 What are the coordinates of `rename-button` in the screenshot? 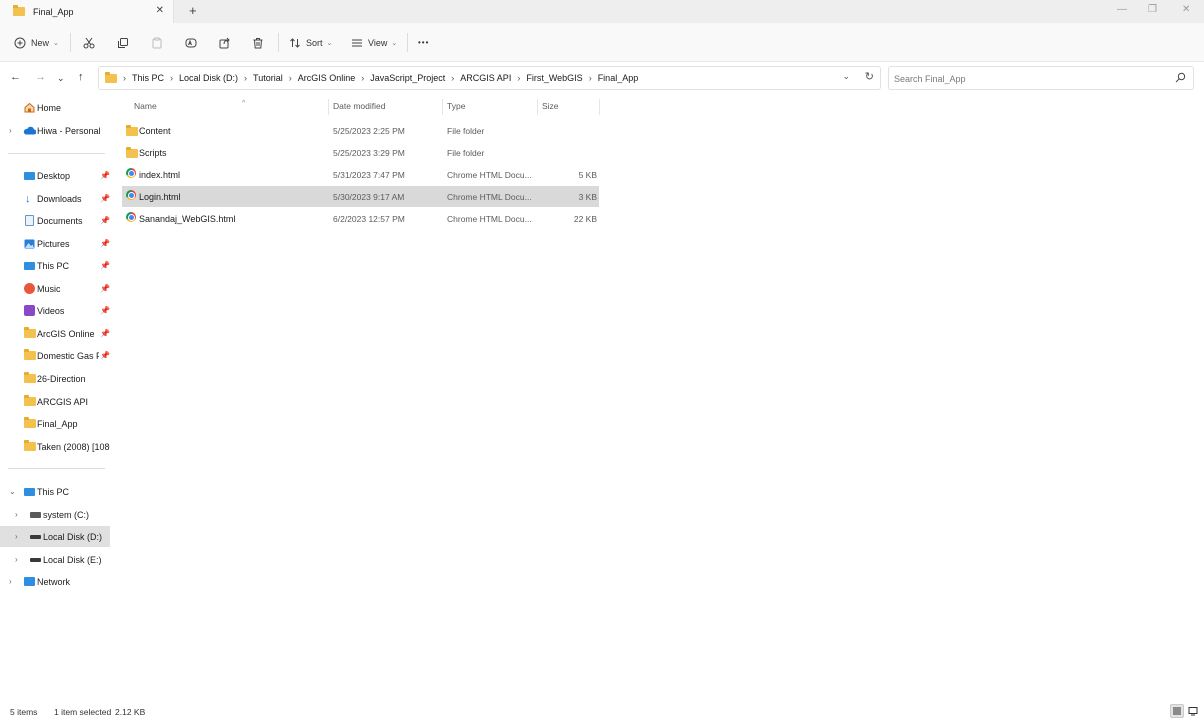 It's located at (191, 42).